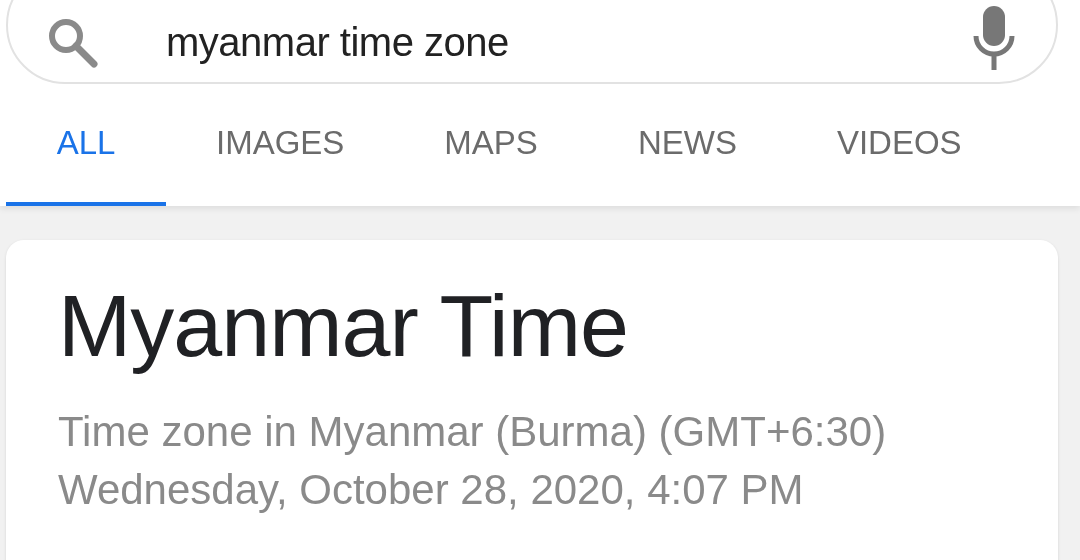 Image resolution: width=1080 pixels, height=560 pixels. Describe the element at coordinates (473, 431) in the screenshot. I see `result-detail: Time zone in Myanmar (Burma) (GMT+6:30)` at that location.